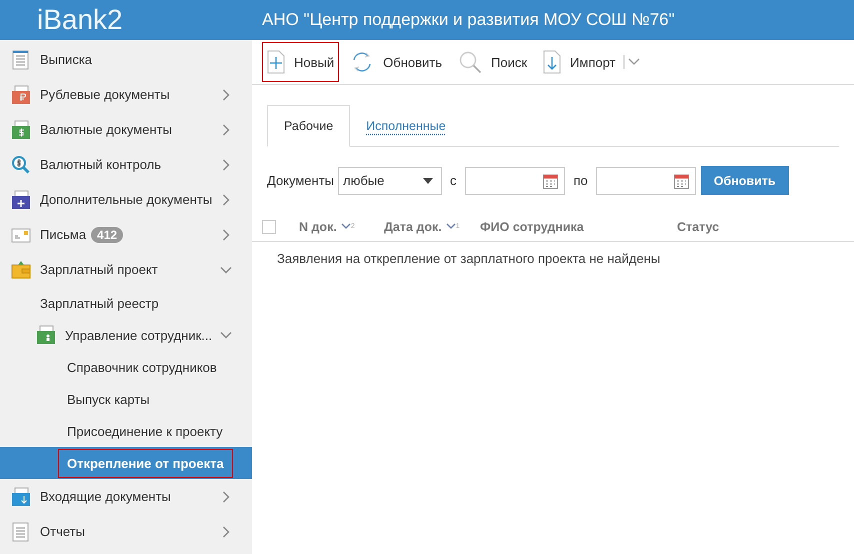  I want to click on nav-label: Рублевые документы, so click(105, 95).